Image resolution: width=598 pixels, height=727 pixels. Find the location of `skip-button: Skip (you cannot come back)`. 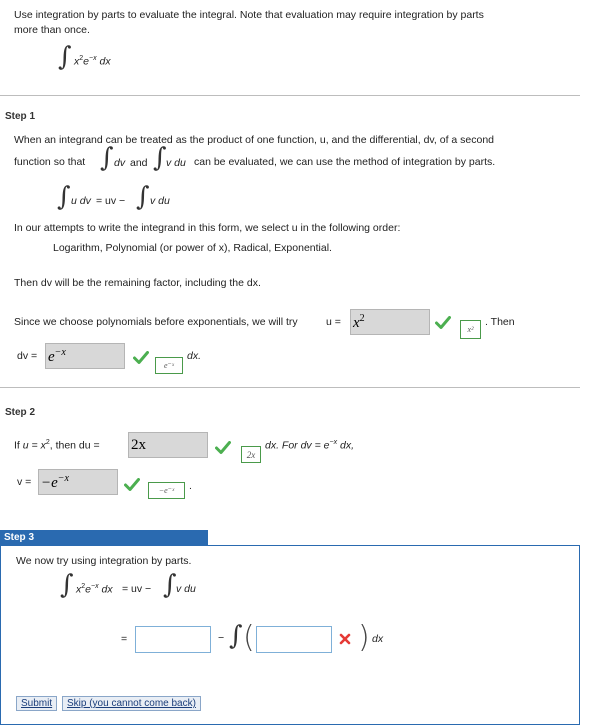

skip-button: Skip (you cannot come back) is located at coordinates (131, 703).